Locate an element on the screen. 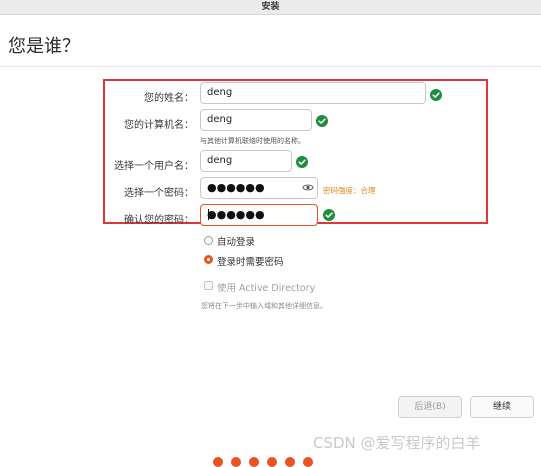 The width and height of the screenshot is (541, 467). header-divider is located at coordinates (270, 66).